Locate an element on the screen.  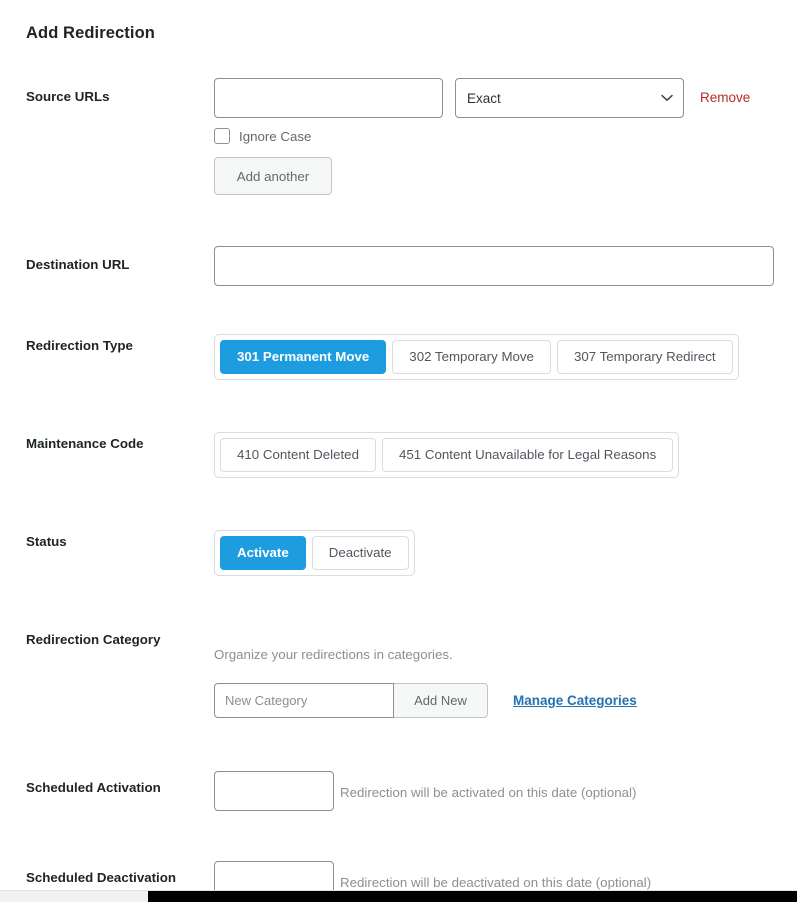
status-option-deactivate: Deactivate is located at coordinates (360, 553).